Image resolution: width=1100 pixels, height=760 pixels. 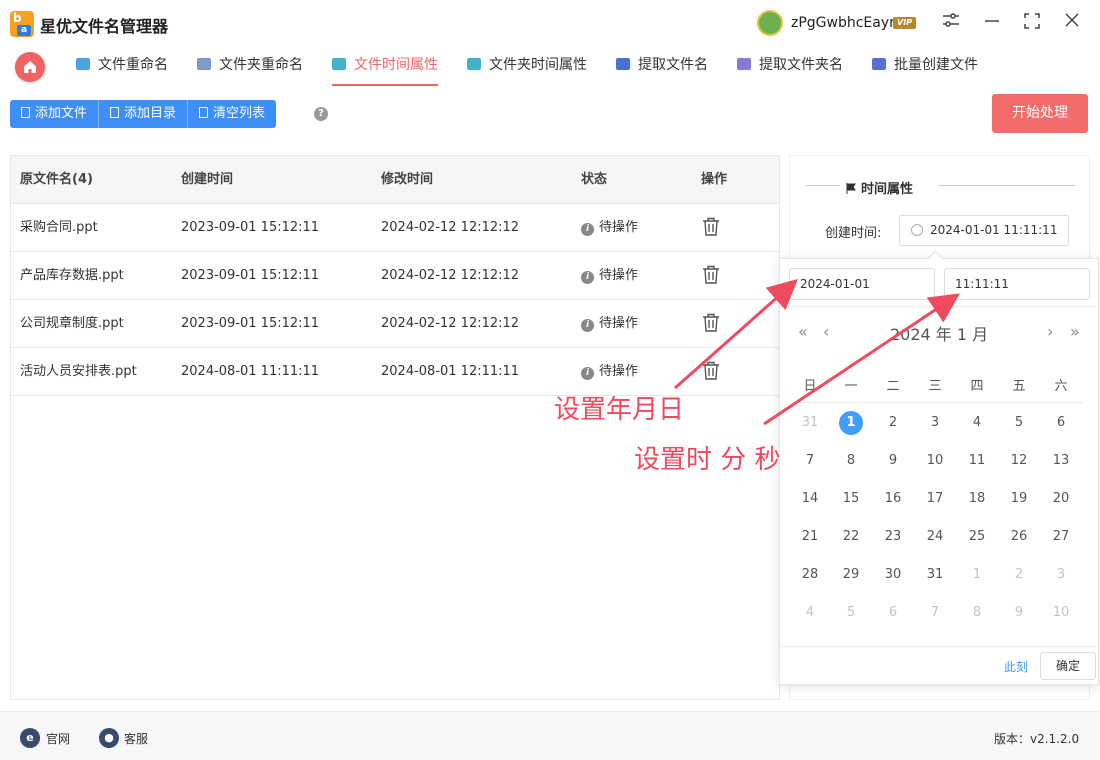 What do you see at coordinates (395, 180) in the screenshot?
I see `table-header: 原文件名(4) 创建时间 修改时间 状态 操作` at bounding box center [395, 180].